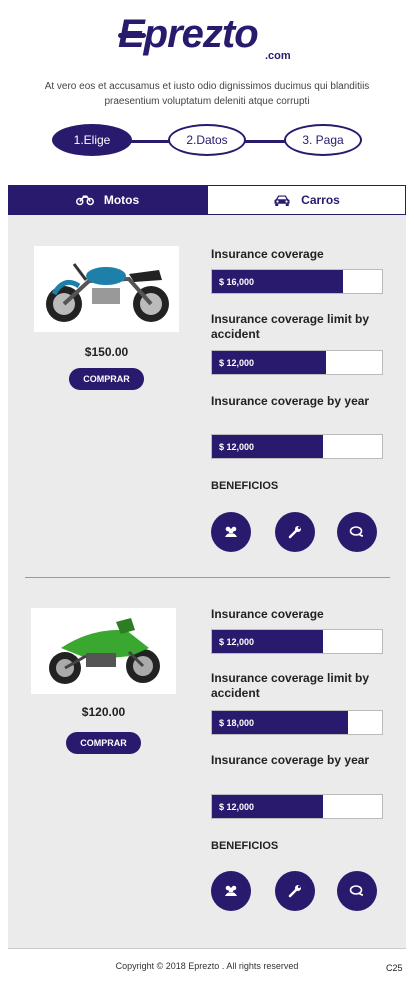  What do you see at coordinates (207, 577) in the screenshot?
I see `product-divider` at bounding box center [207, 577].